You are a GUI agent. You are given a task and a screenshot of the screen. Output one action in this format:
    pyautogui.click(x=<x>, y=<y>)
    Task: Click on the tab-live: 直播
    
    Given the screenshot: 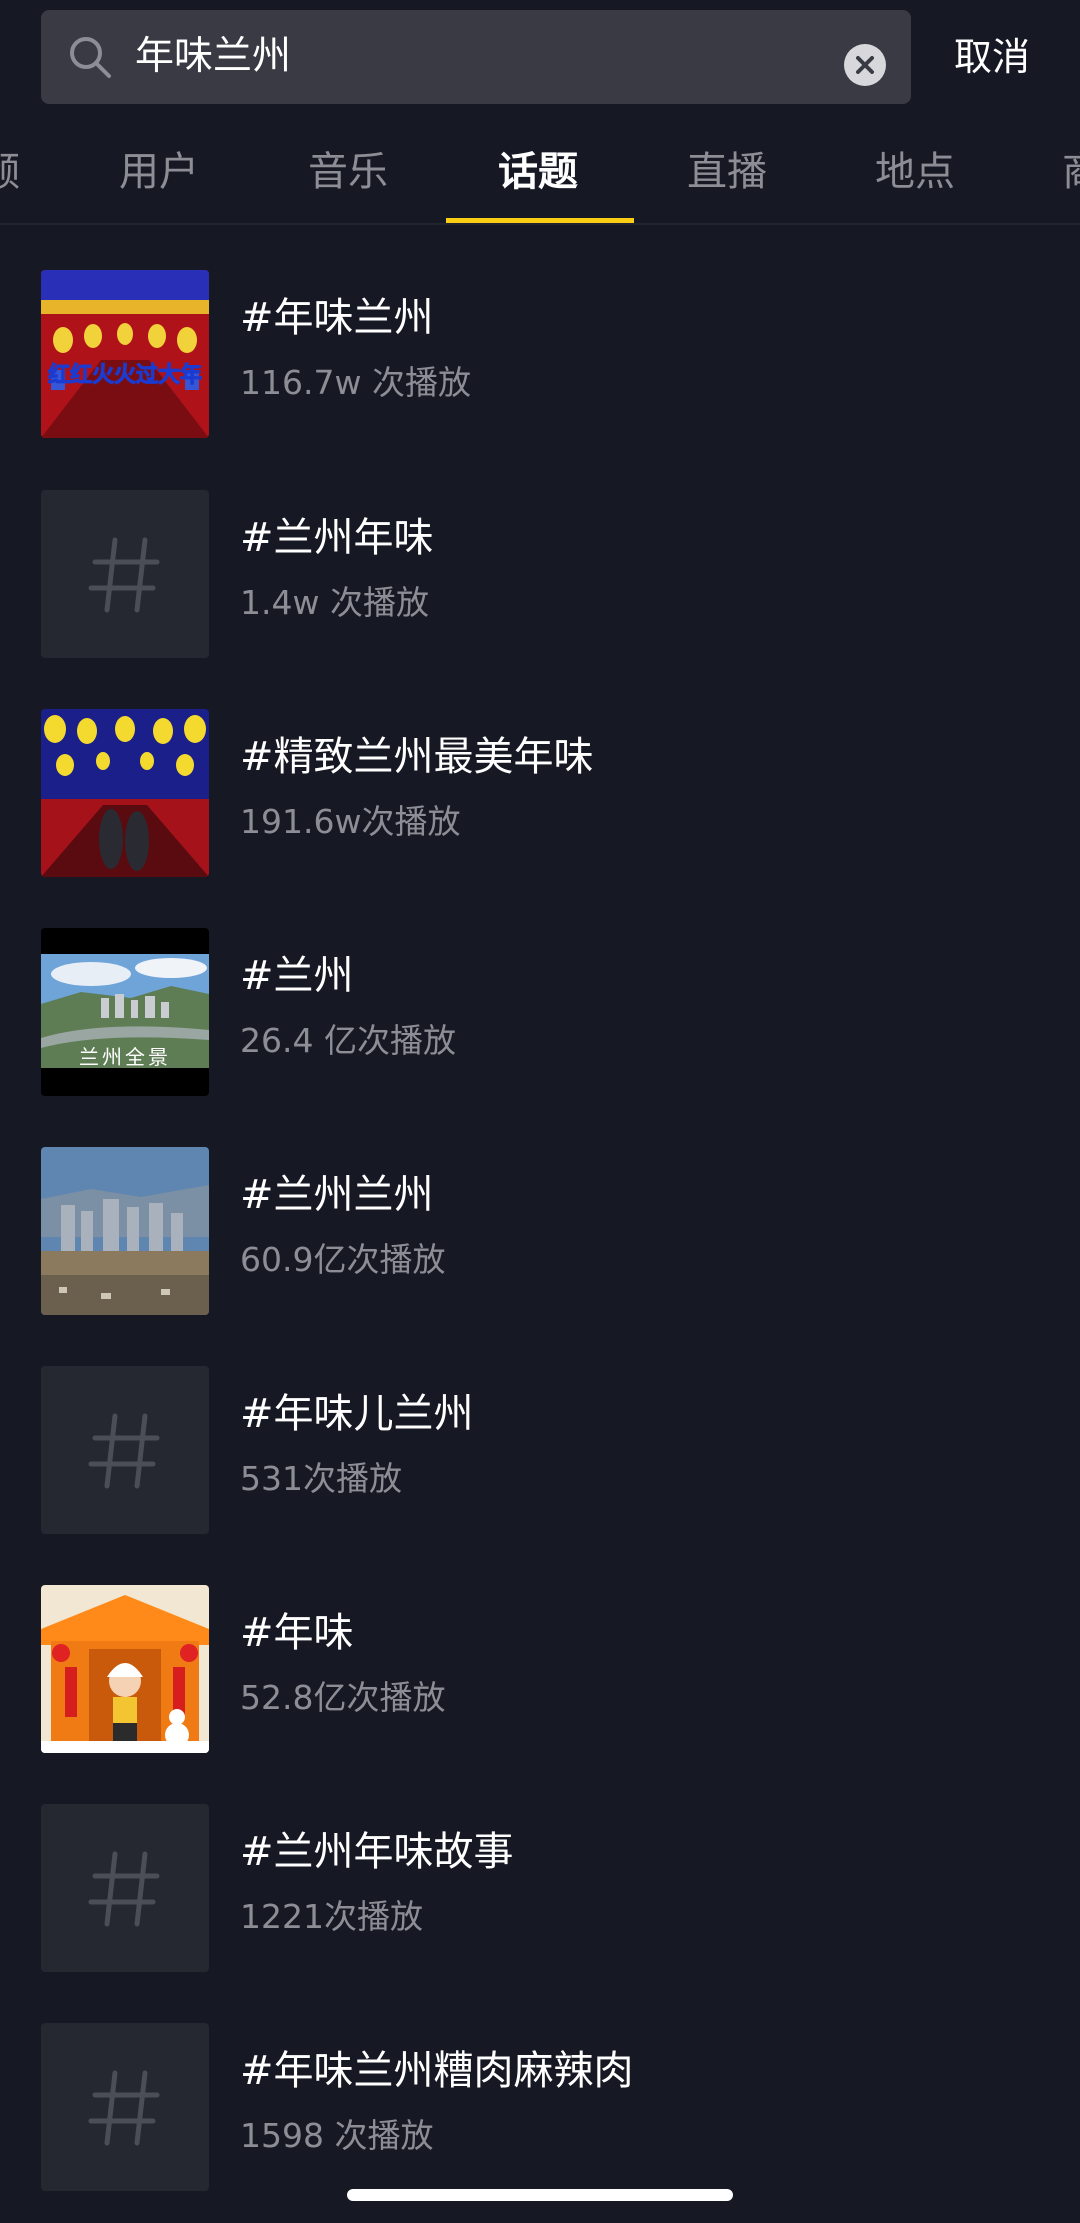 What is the action you would take?
    pyautogui.click(x=727, y=172)
    